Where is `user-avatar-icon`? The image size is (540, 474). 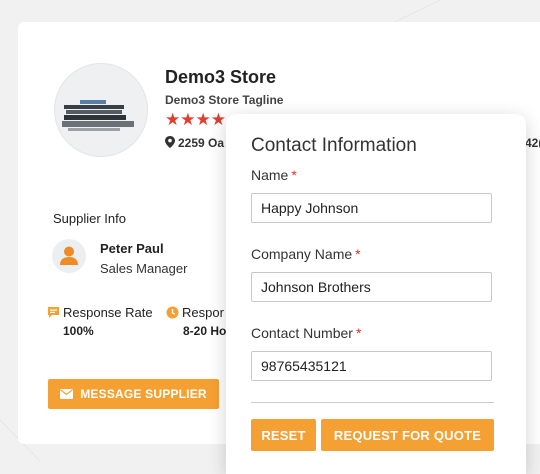
user-avatar-icon is located at coordinates (69, 256).